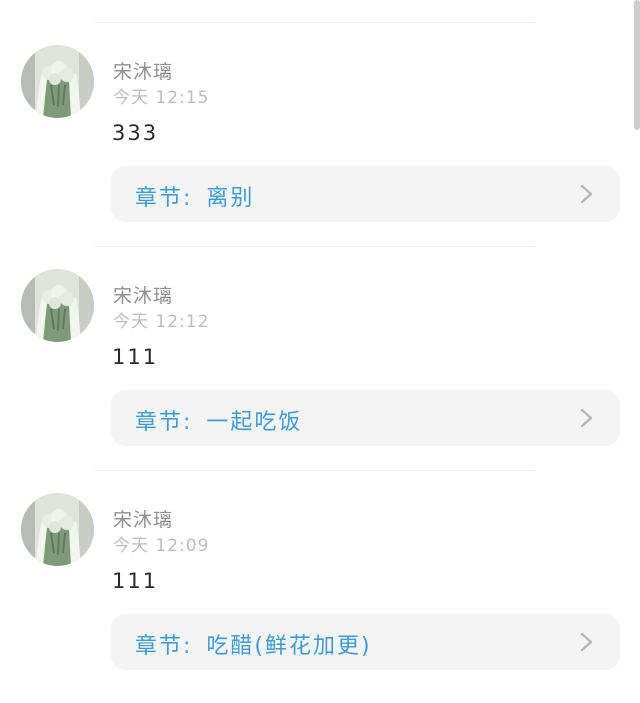  Describe the element at coordinates (365, 418) in the screenshot. I see `chapter-link: 章节: 一起吃饭` at that location.